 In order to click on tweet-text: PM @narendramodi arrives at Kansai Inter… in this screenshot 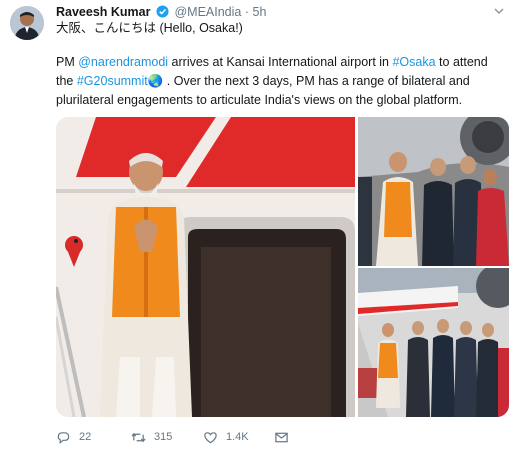, I will do `click(282, 81)`.